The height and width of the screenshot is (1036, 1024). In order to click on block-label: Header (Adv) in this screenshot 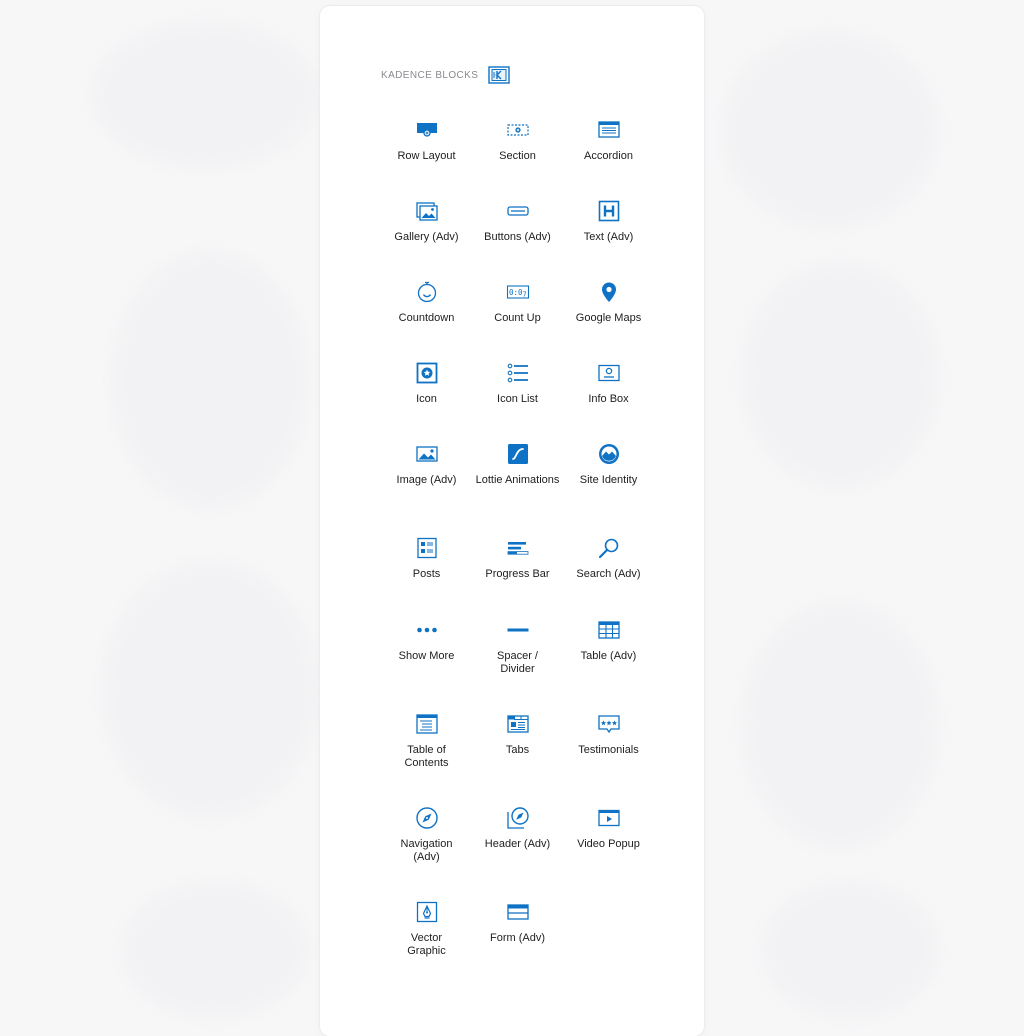, I will do `click(517, 844)`.